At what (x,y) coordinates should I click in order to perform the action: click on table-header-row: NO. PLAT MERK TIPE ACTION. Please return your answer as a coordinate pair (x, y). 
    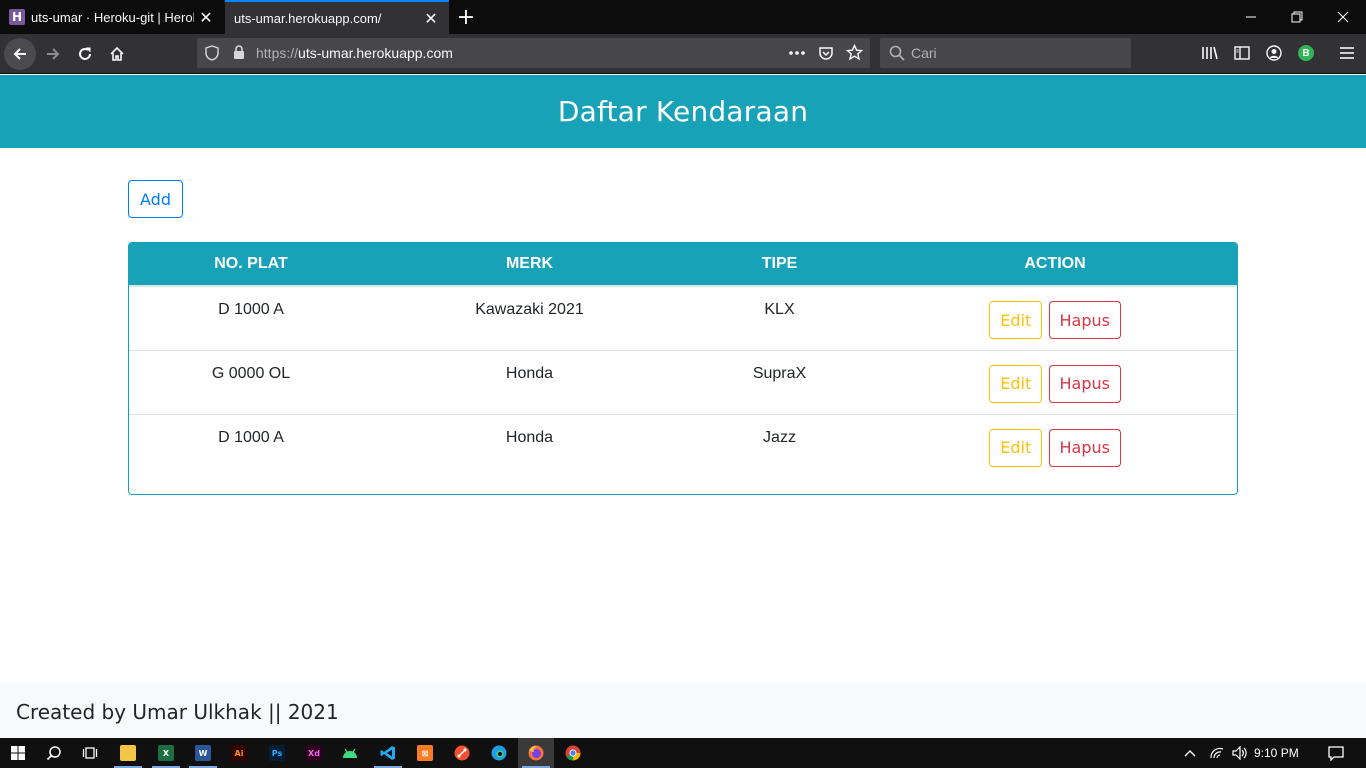
    Looking at the image, I should click on (683, 265).